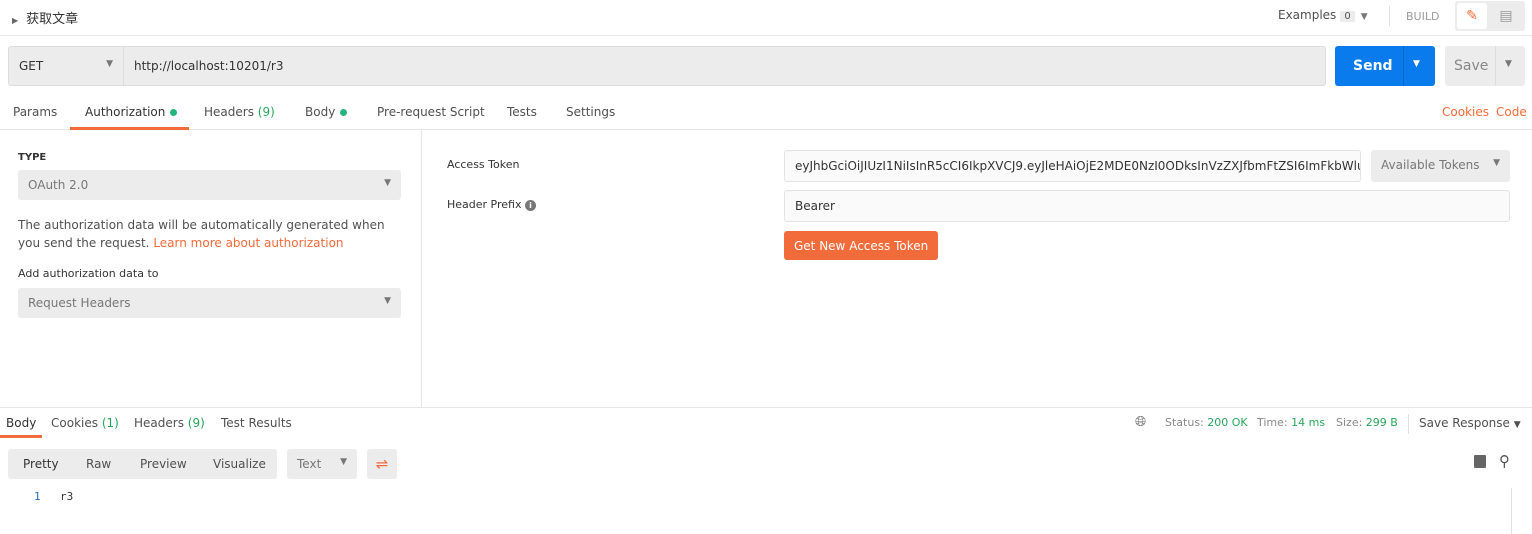 Image resolution: width=1532 pixels, height=534 pixels. I want to click on time-info: Time: 14 ms, so click(1291, 422).